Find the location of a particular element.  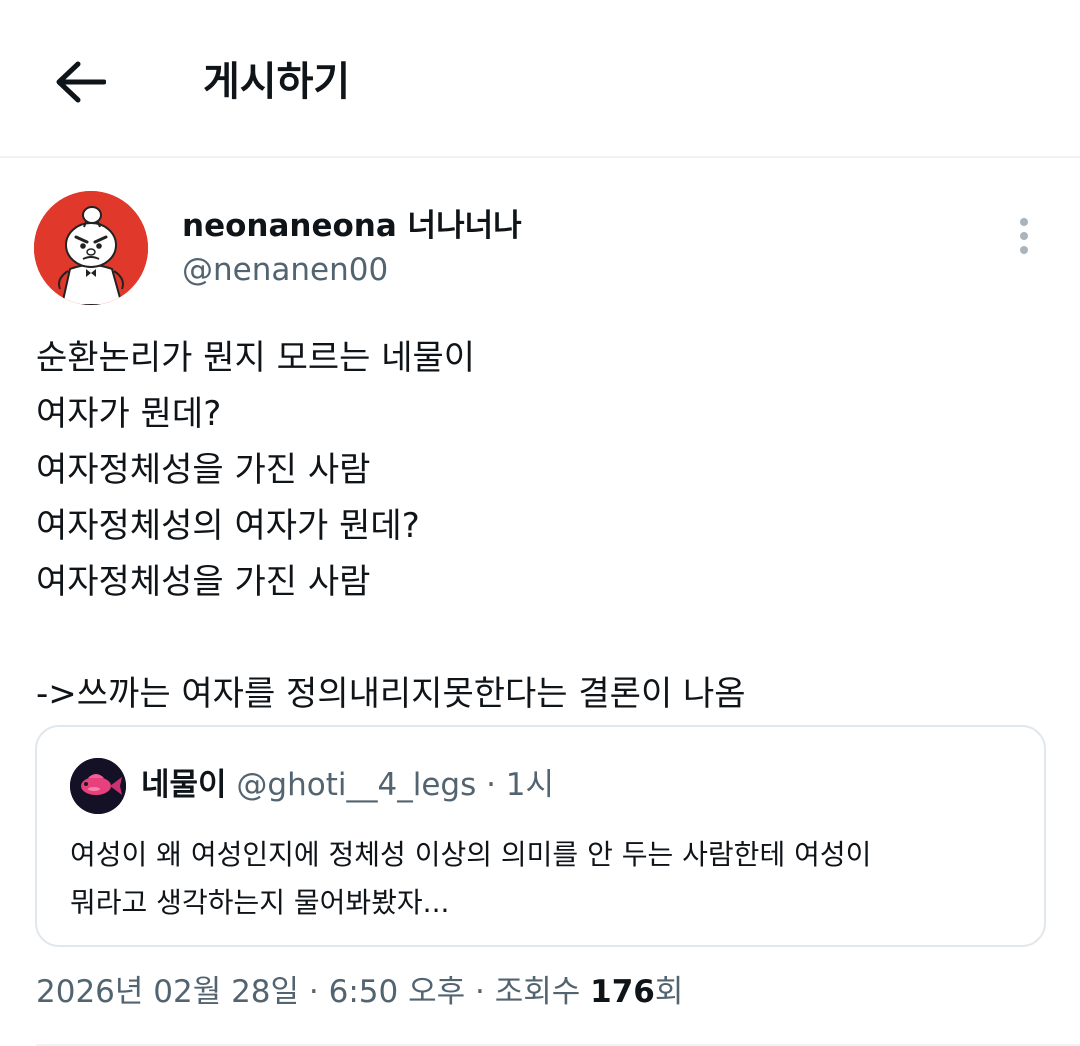

author-name: neonaneona 너나너나 is located at coordinates (352, 226).